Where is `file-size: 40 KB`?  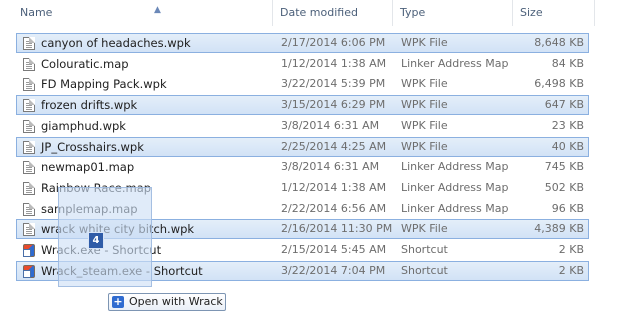
file-size: 40 KB is located at coordinates (567, 146).